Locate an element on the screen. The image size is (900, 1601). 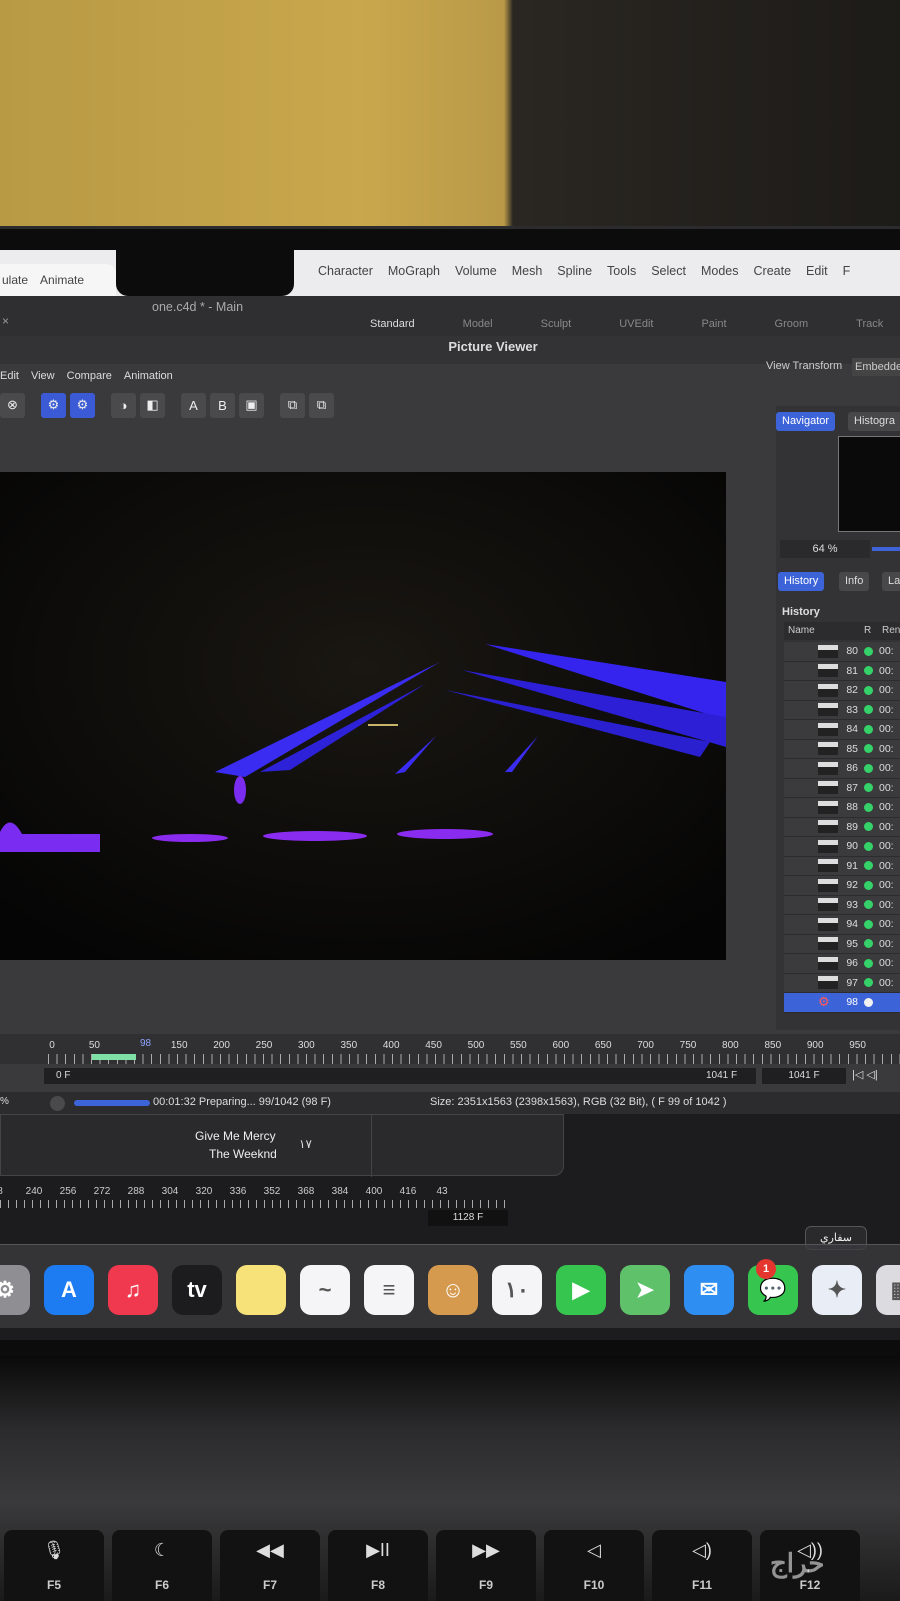
safari-icon: ✦ is located at coordinates (837, 1290).